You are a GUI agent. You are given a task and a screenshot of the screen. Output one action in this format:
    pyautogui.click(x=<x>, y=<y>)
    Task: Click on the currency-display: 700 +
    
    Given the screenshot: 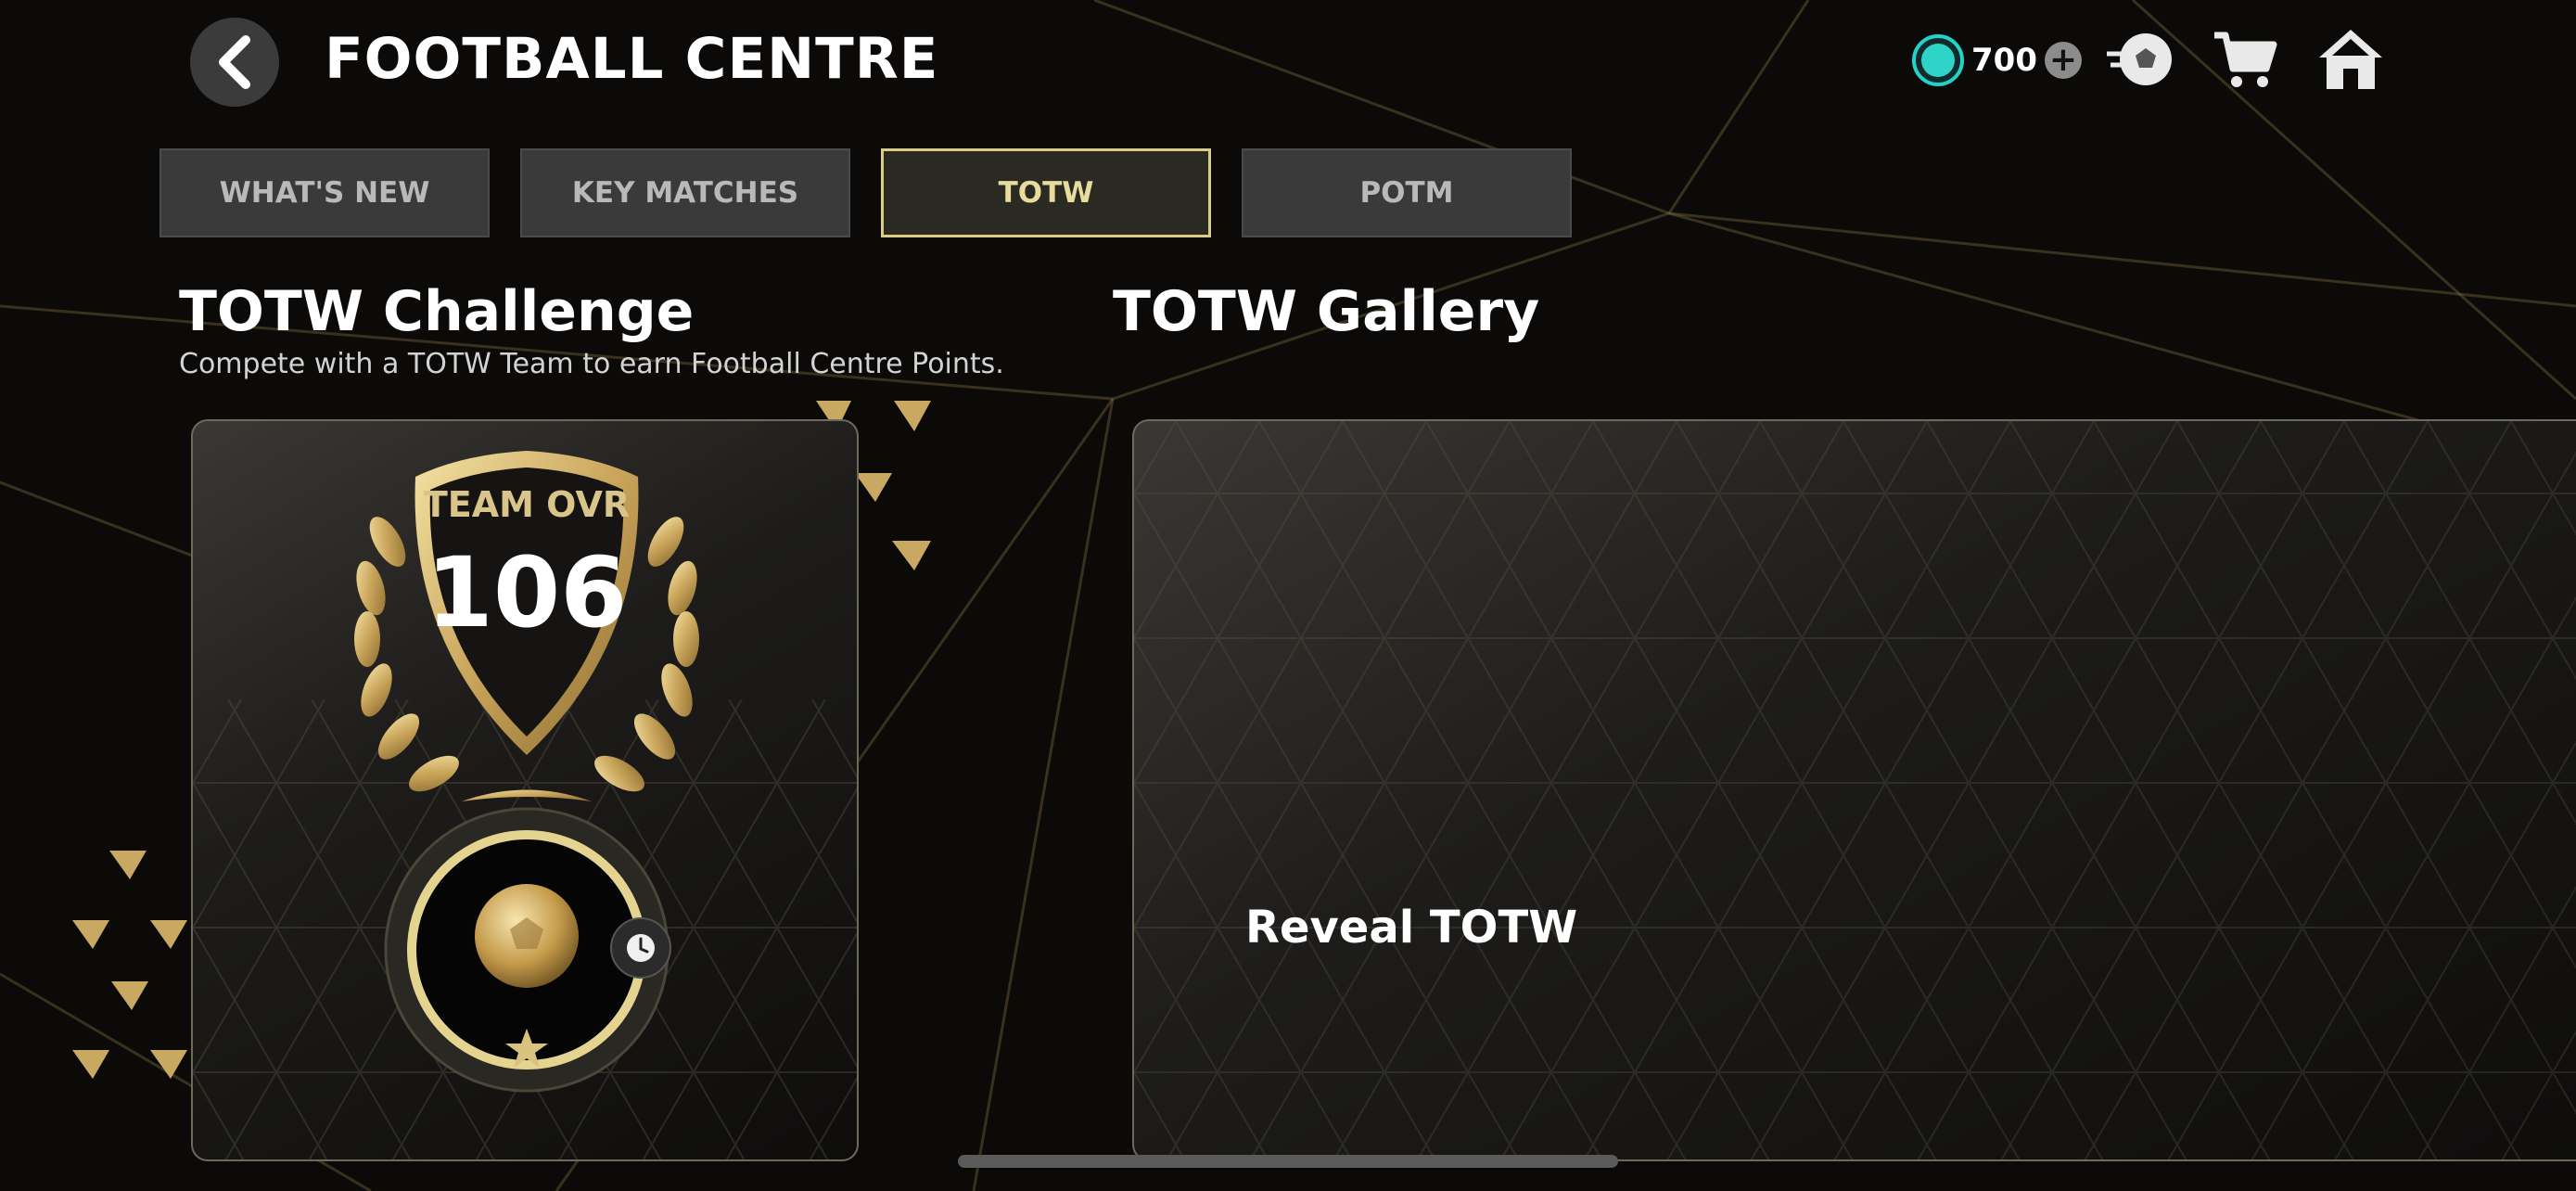 What is the action you would take?
    pyautogui.click(x=1997, y=60)
    